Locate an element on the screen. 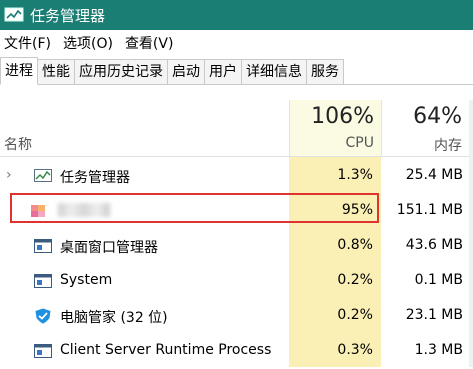 The width and height of the screenshot is (473, 369). column-name-header: 名称 is located at coordinates (18, 144).